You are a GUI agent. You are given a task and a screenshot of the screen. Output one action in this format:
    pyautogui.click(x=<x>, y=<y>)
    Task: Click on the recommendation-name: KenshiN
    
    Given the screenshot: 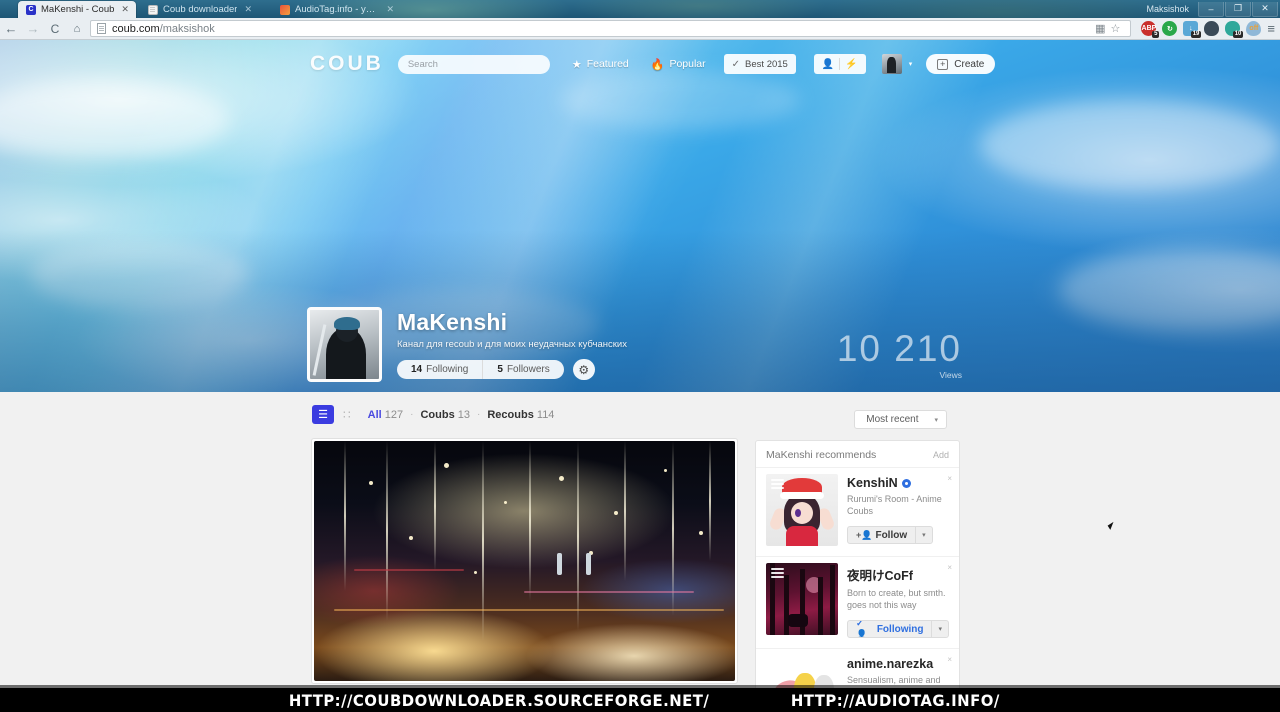 What is the action you would take?
    pyautogui.click(x=872, y=483)
    